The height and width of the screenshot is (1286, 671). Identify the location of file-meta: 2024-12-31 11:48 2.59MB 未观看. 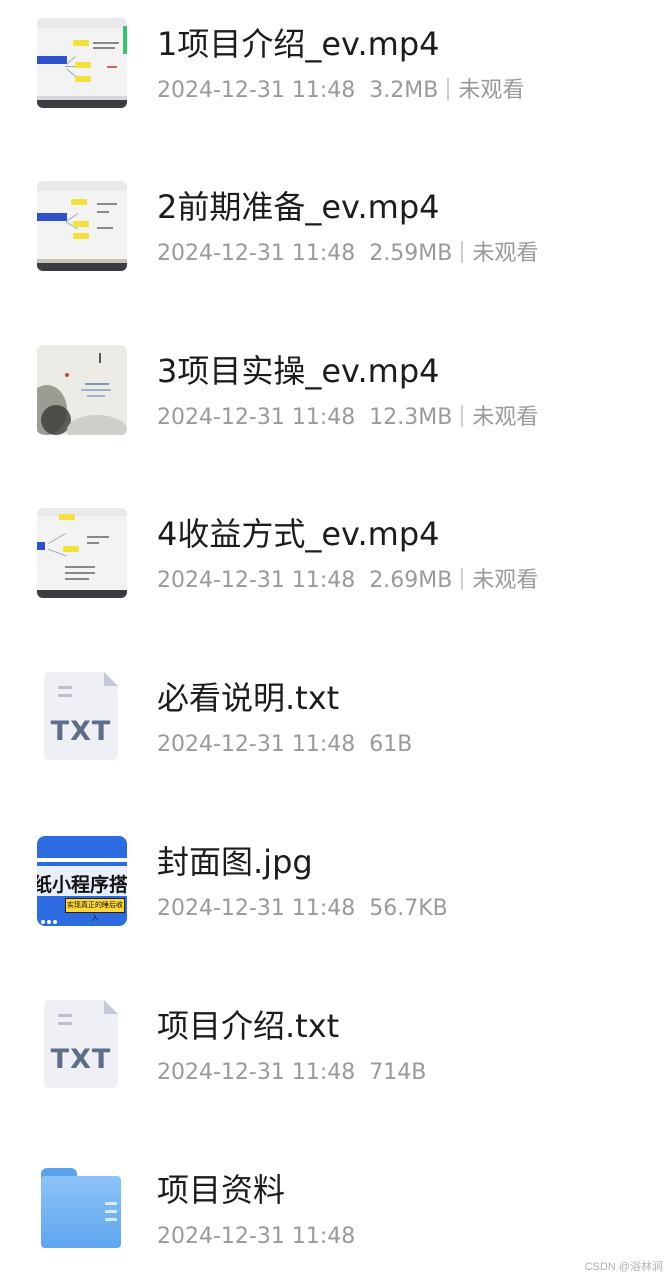
(347, 254).